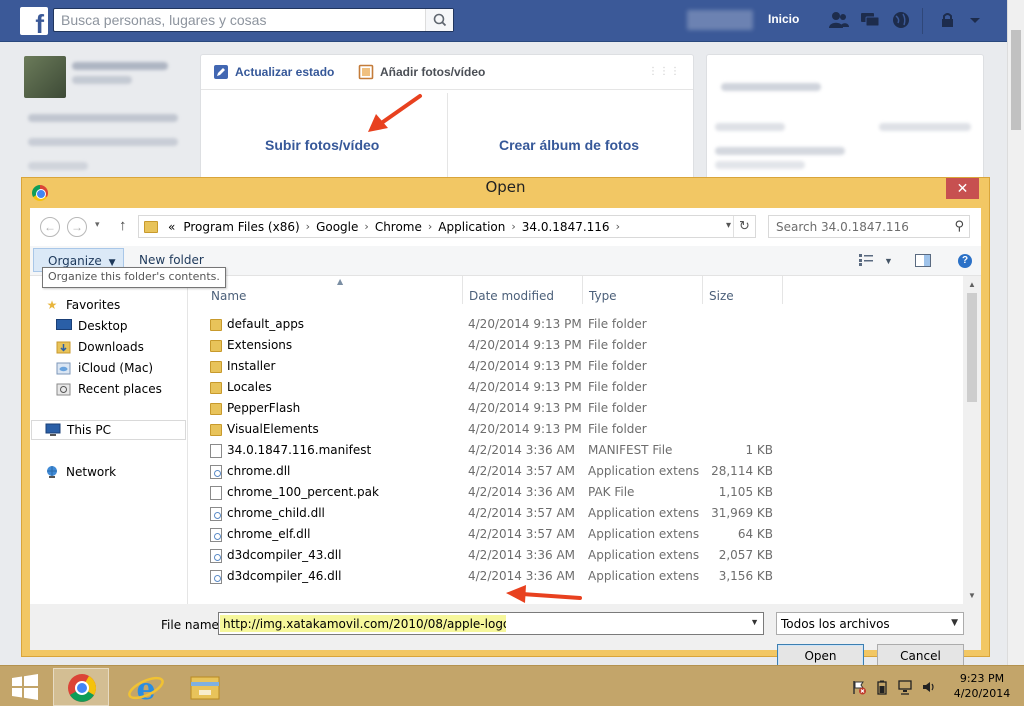 The height and width of the screenshot is (706, 1024). What do you see at coordinates (133, 389) in the screenshot?
I see `nav-recent-places: Recent places` at bounding box center [133, 389].